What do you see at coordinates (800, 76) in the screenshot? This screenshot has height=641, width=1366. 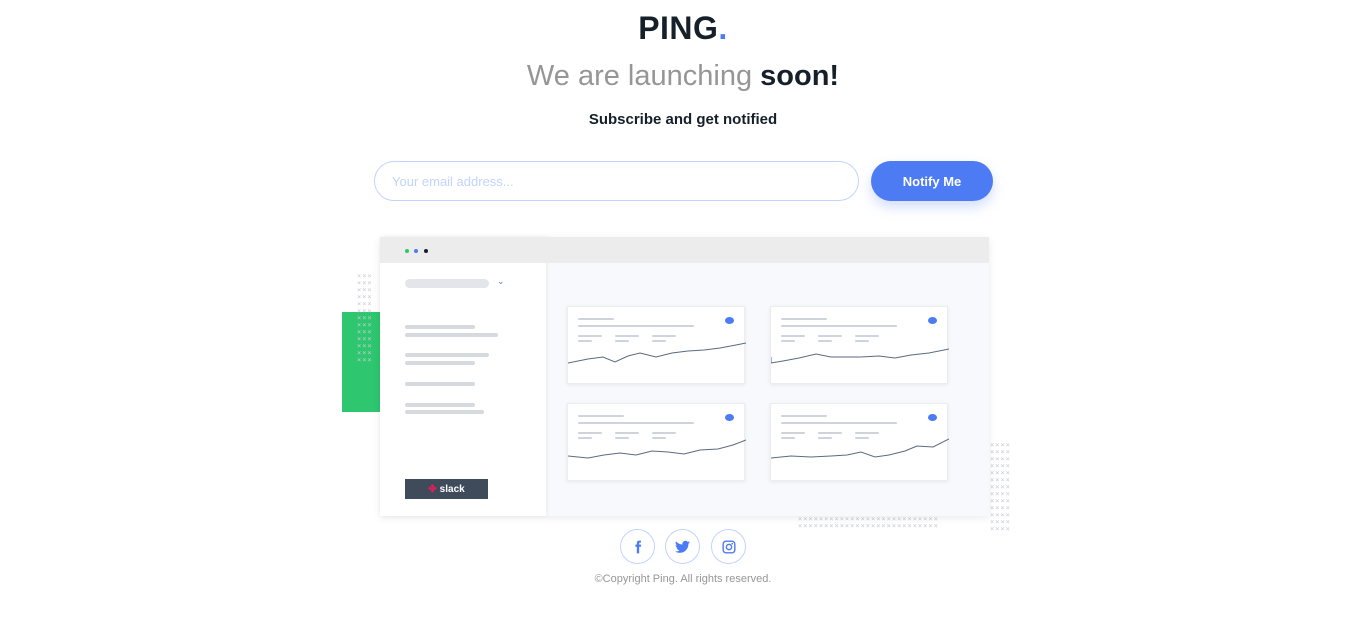 I see `headline-bold: soon!` at bounding box center [800, 76].